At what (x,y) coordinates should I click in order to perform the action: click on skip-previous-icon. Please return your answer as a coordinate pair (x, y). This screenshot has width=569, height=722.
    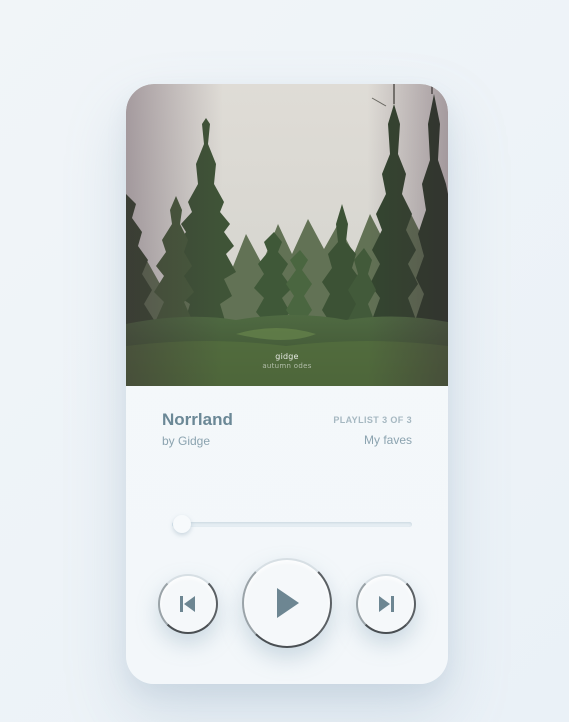
    Looking at the image, I should click on (187, 604).